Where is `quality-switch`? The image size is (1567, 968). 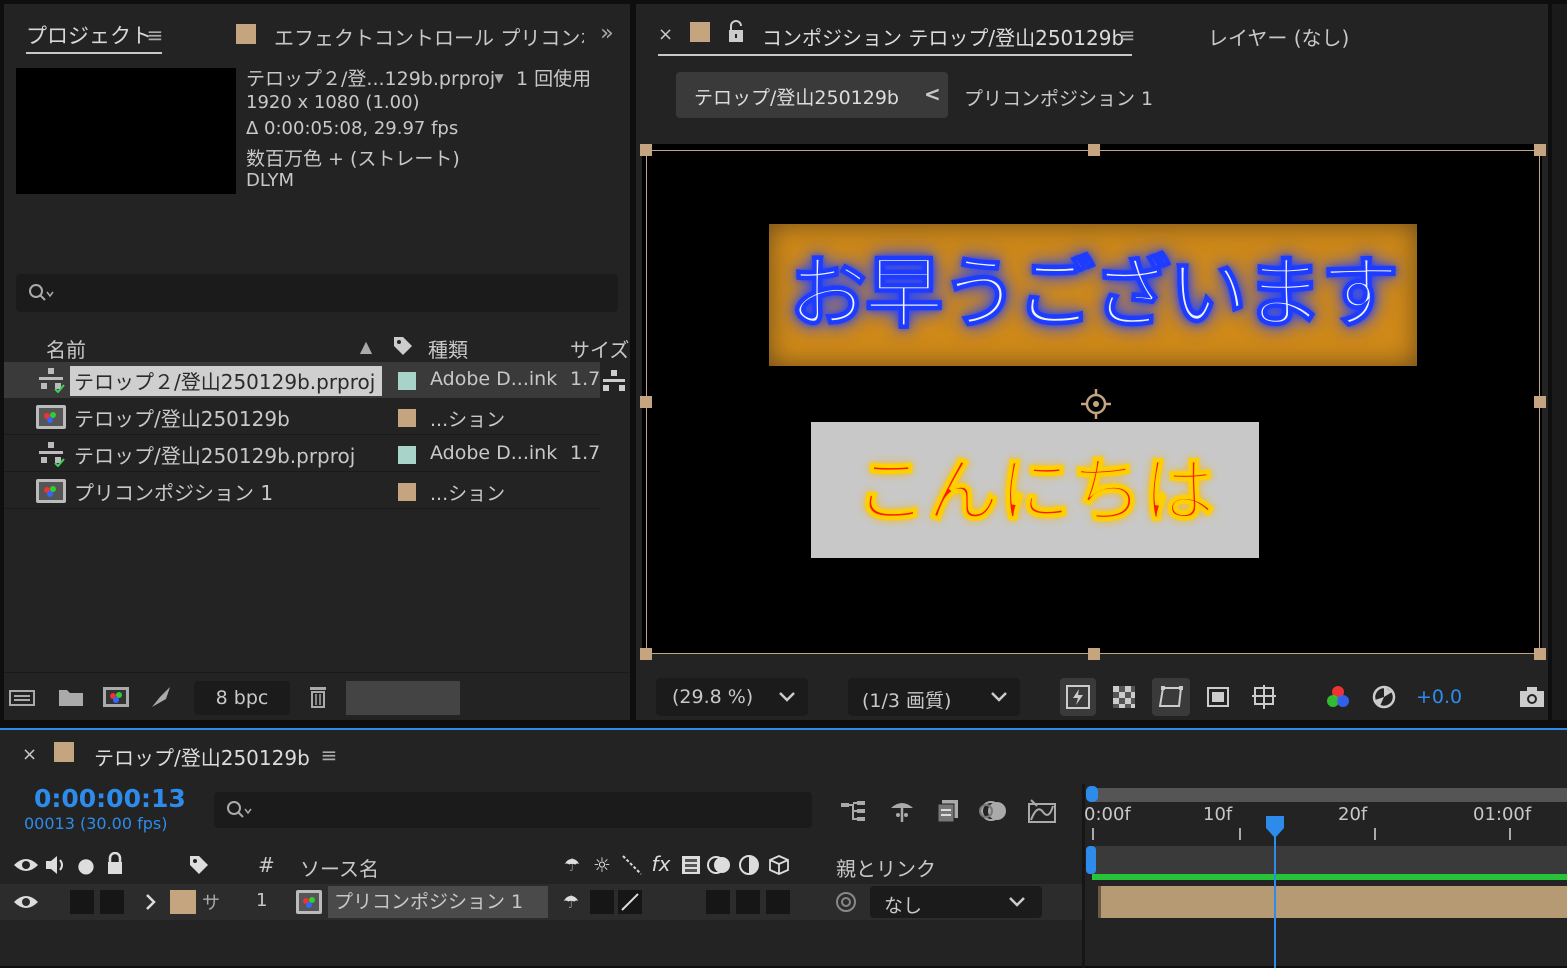
quality-switch is located at coordinates (630, 902).